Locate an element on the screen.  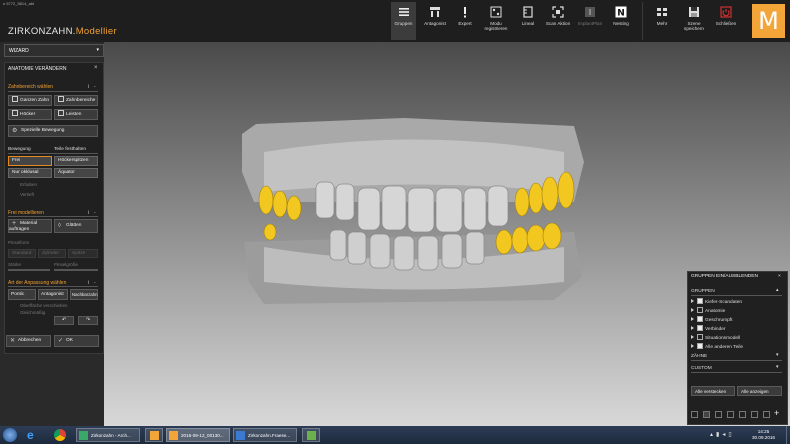
toolbar-mehr-button: Mehr is located at coordinates (662, 21).